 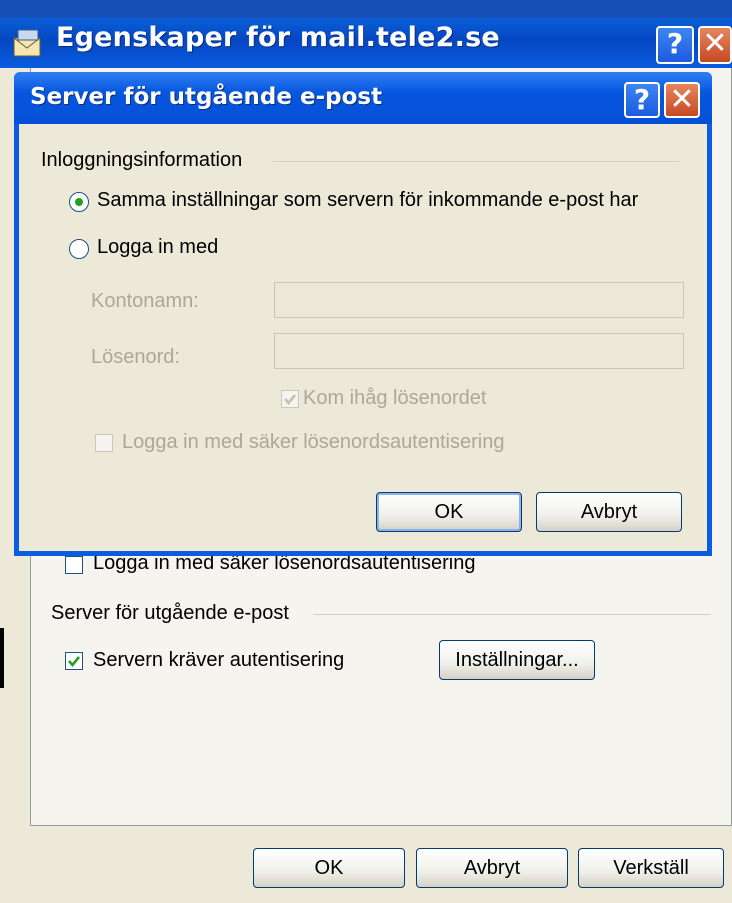 I want to click on dialog-titlebar: Server för utgående e-post ? ✕, so click(x=363, y=98).